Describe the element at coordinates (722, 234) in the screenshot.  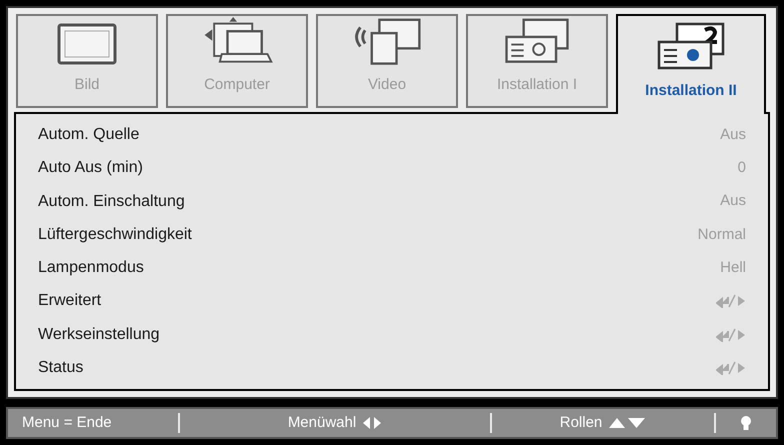
I see `setting-value: Normal` at that location.